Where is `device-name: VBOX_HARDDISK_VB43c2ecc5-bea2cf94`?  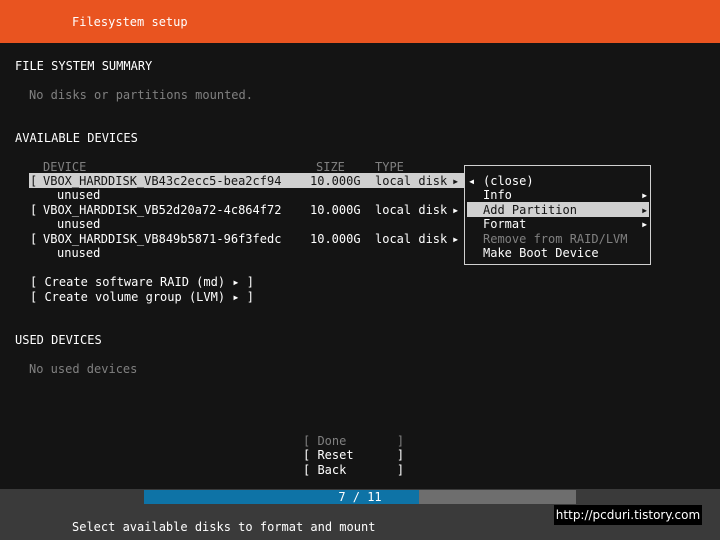
device-name: VBOX_HARDDISK_VB43c2ecc5-bea2cf94 is located at coordinates (162, 181).